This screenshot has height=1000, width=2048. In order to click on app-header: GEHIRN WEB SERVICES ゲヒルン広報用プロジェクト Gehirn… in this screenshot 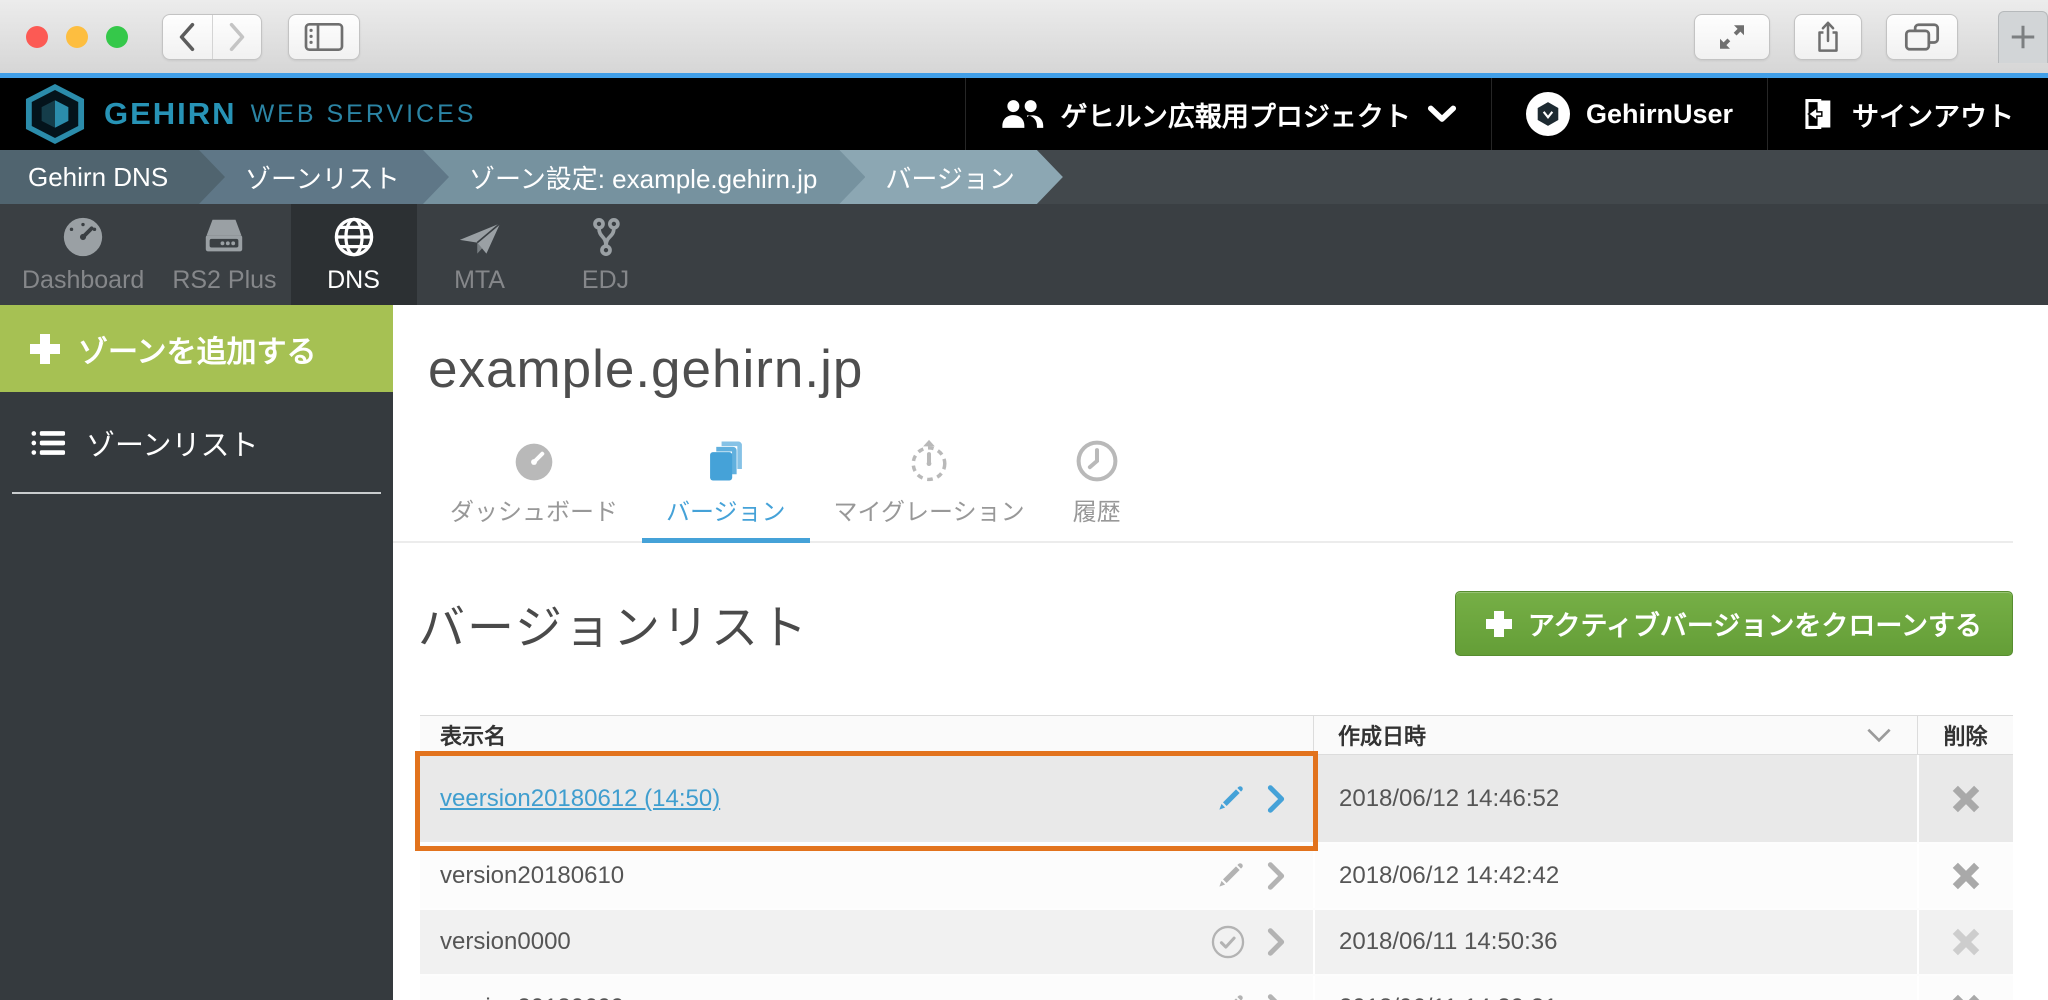, I will do `click(1024, 114)`.